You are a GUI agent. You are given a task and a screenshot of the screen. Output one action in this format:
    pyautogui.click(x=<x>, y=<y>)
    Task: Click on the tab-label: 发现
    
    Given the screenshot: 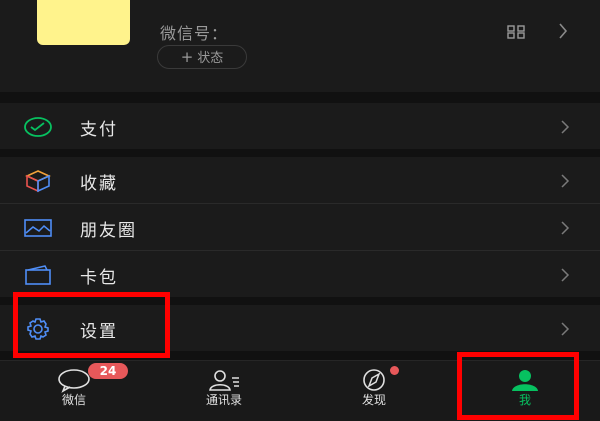 What is the action you would take?
    pyautogui.click(x=373, y=400)
    